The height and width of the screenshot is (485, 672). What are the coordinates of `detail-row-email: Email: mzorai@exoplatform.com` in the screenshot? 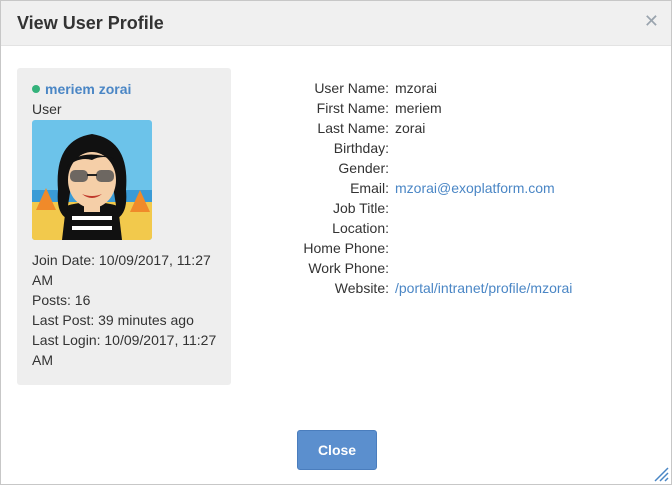 It's located at (451, 188).